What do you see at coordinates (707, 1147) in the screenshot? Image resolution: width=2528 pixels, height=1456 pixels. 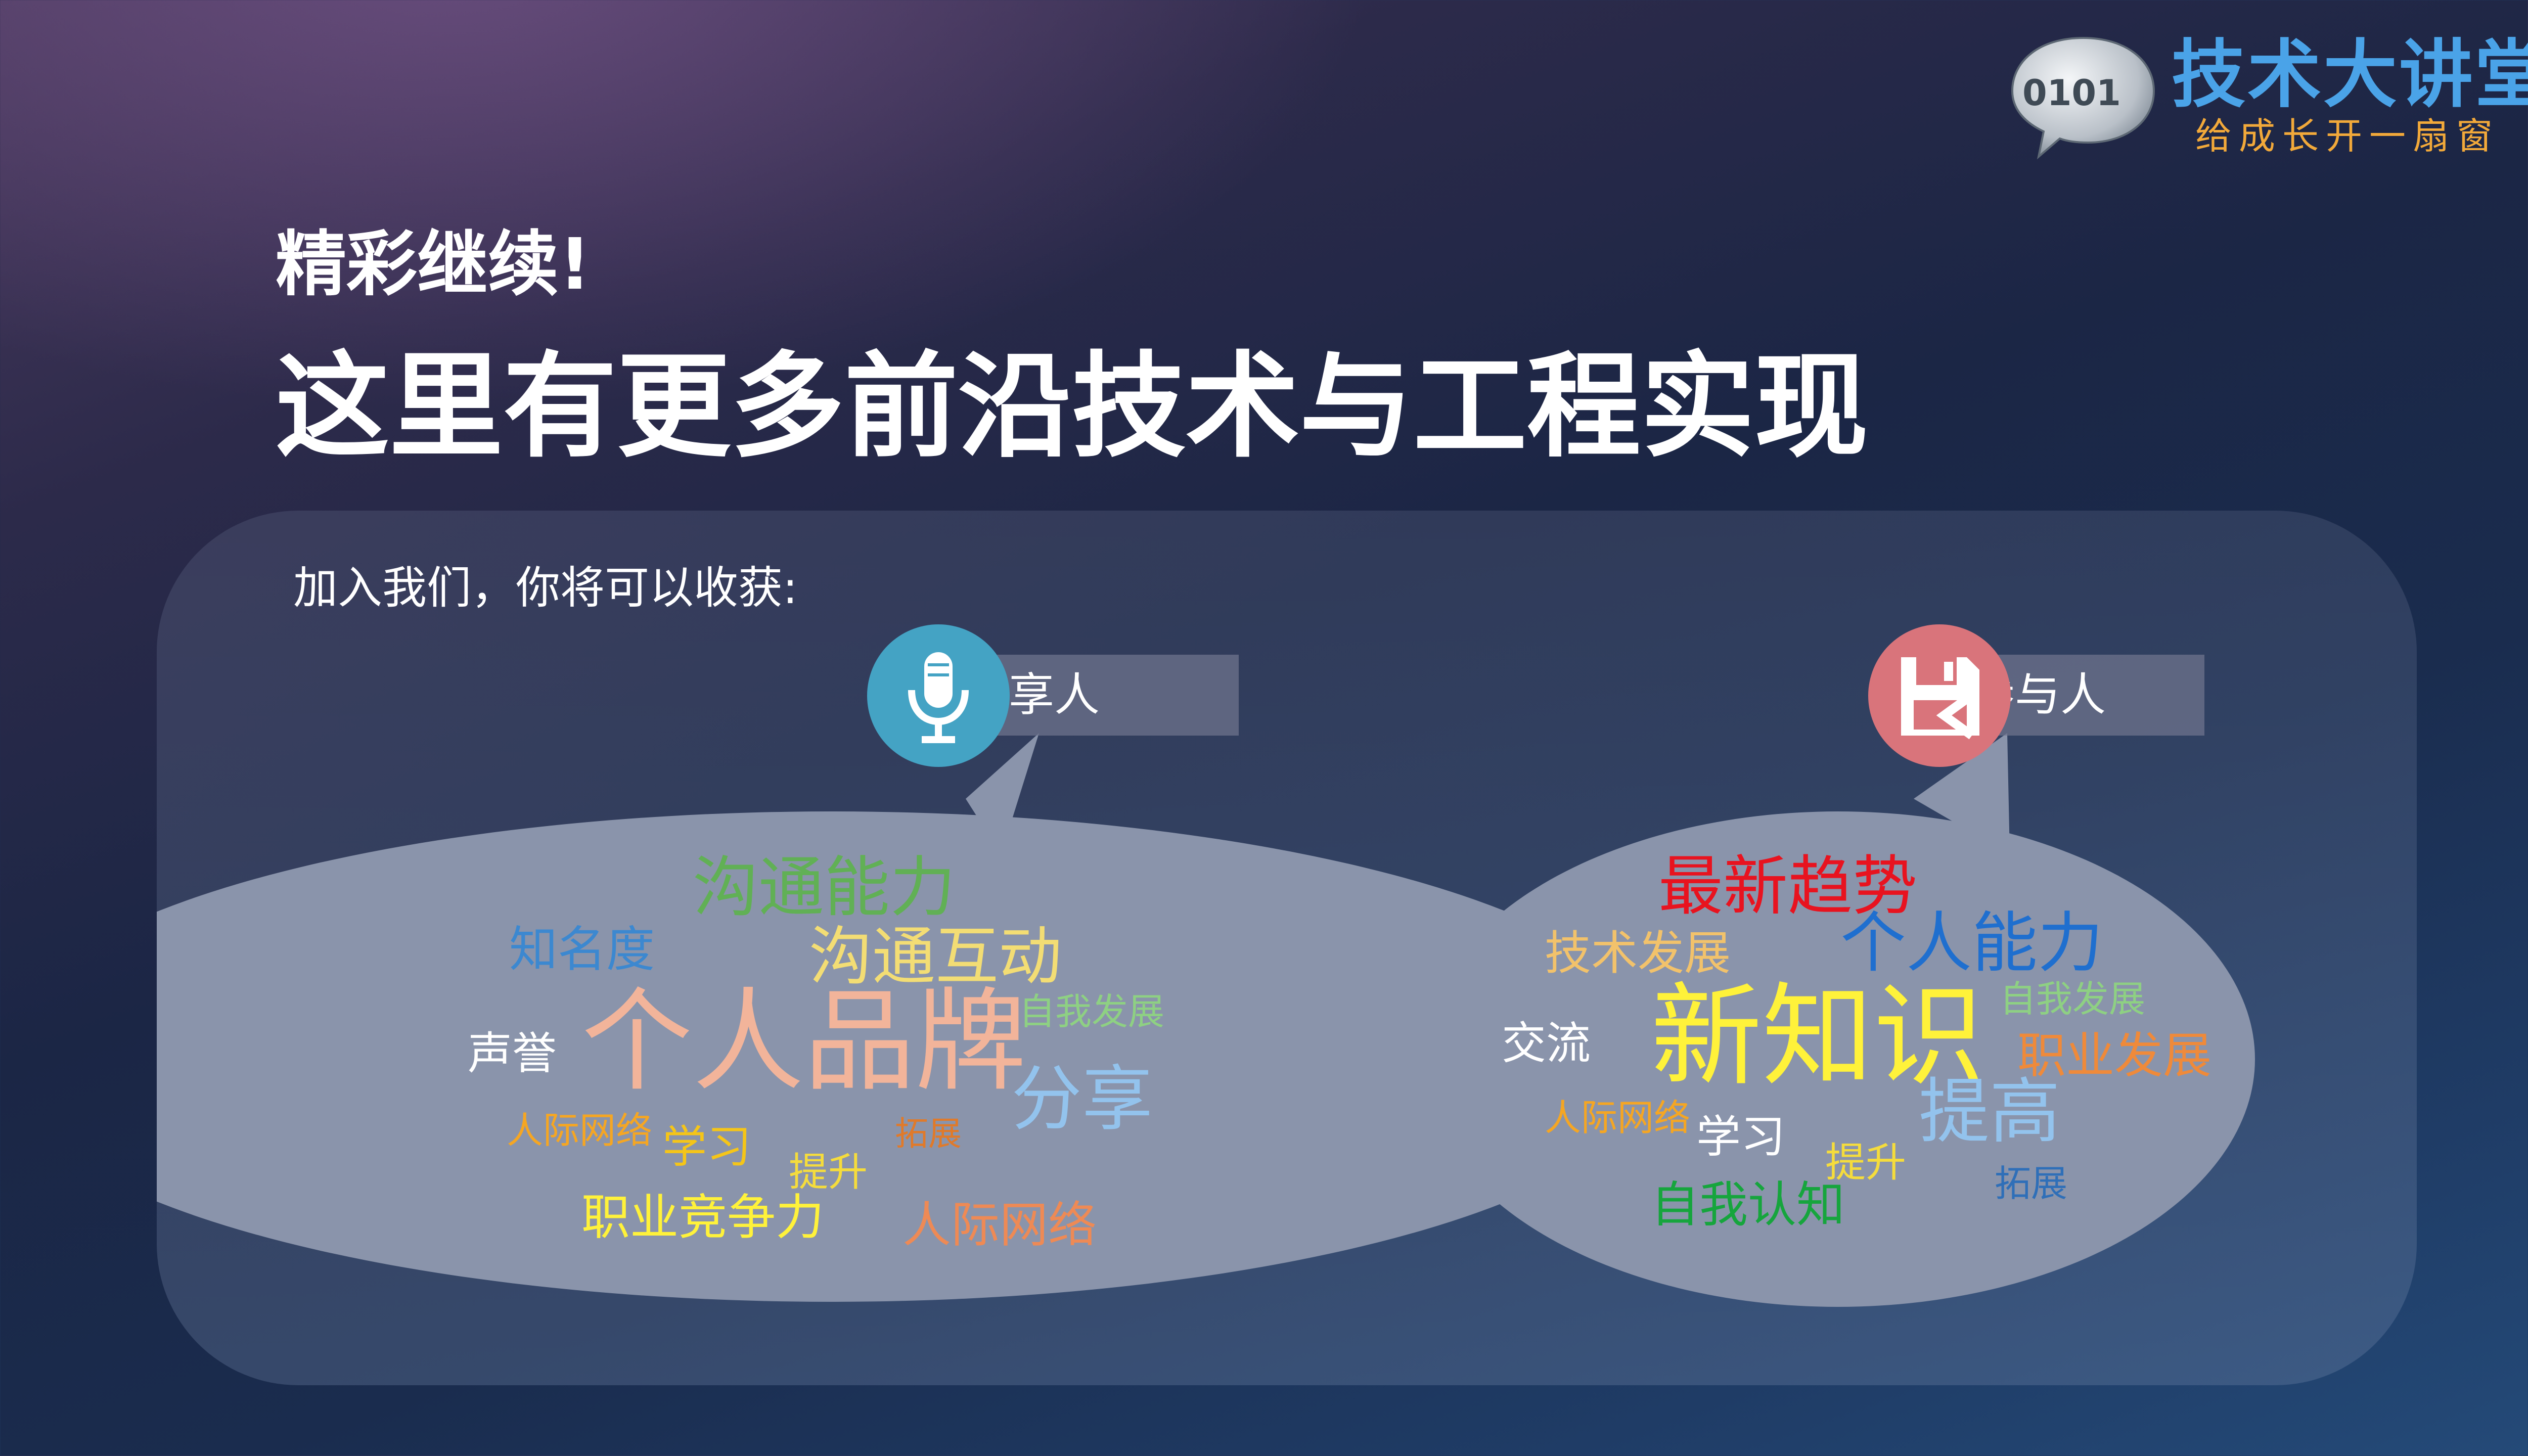 I see `sharer-word: 学习` at bounding box center [707, 1147].